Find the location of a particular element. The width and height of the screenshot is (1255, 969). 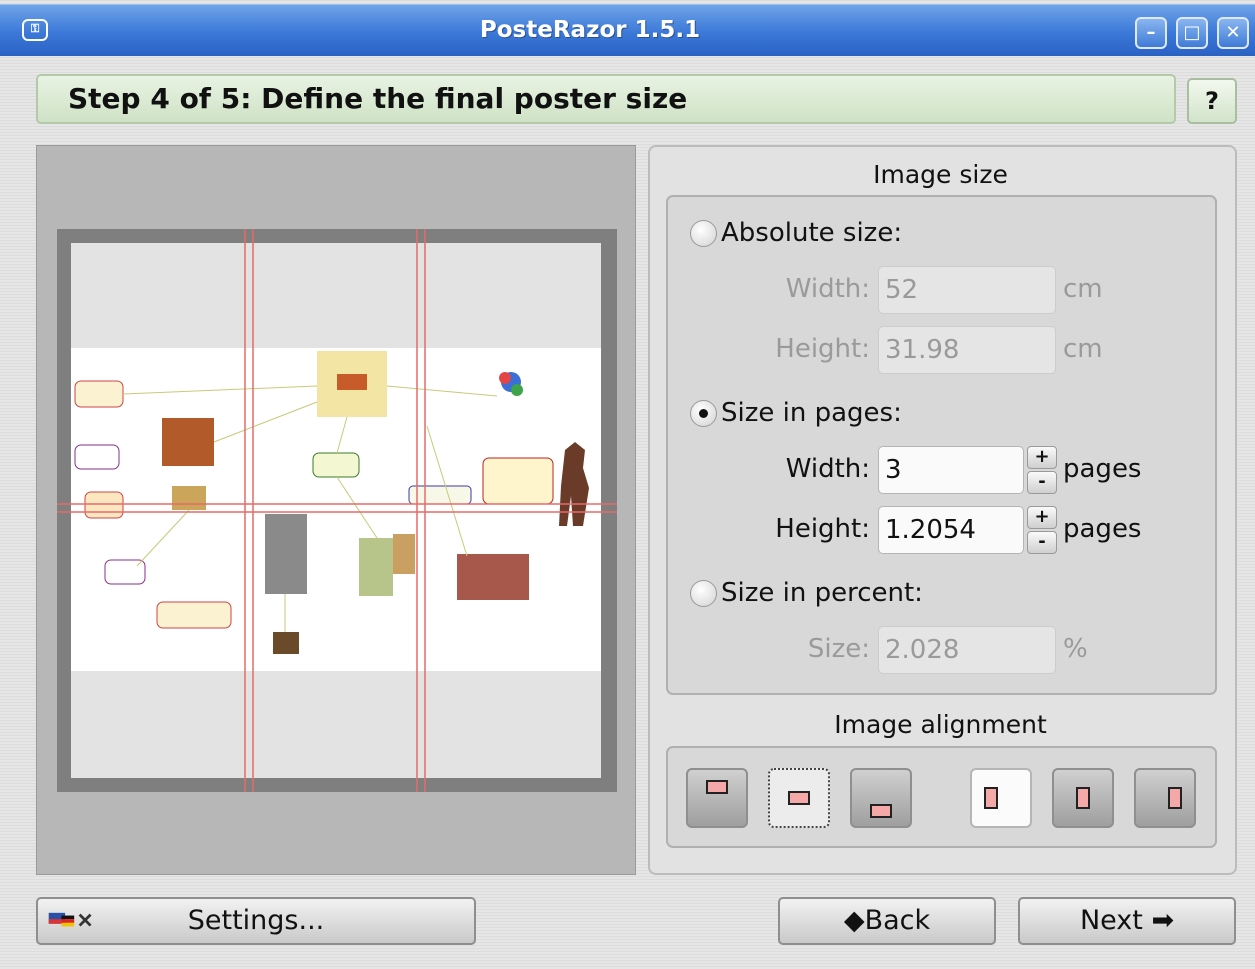

image-size-title: Image size is located at coordinates (940, 174).